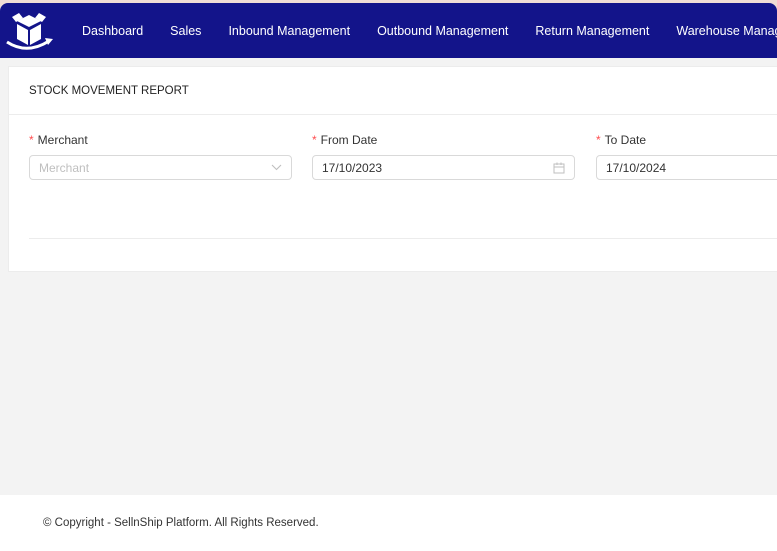 Image resolution: width=777 pixels, height=551 pixels. I want to click on to-date-value: 17/10/2024, so click(636, 167).